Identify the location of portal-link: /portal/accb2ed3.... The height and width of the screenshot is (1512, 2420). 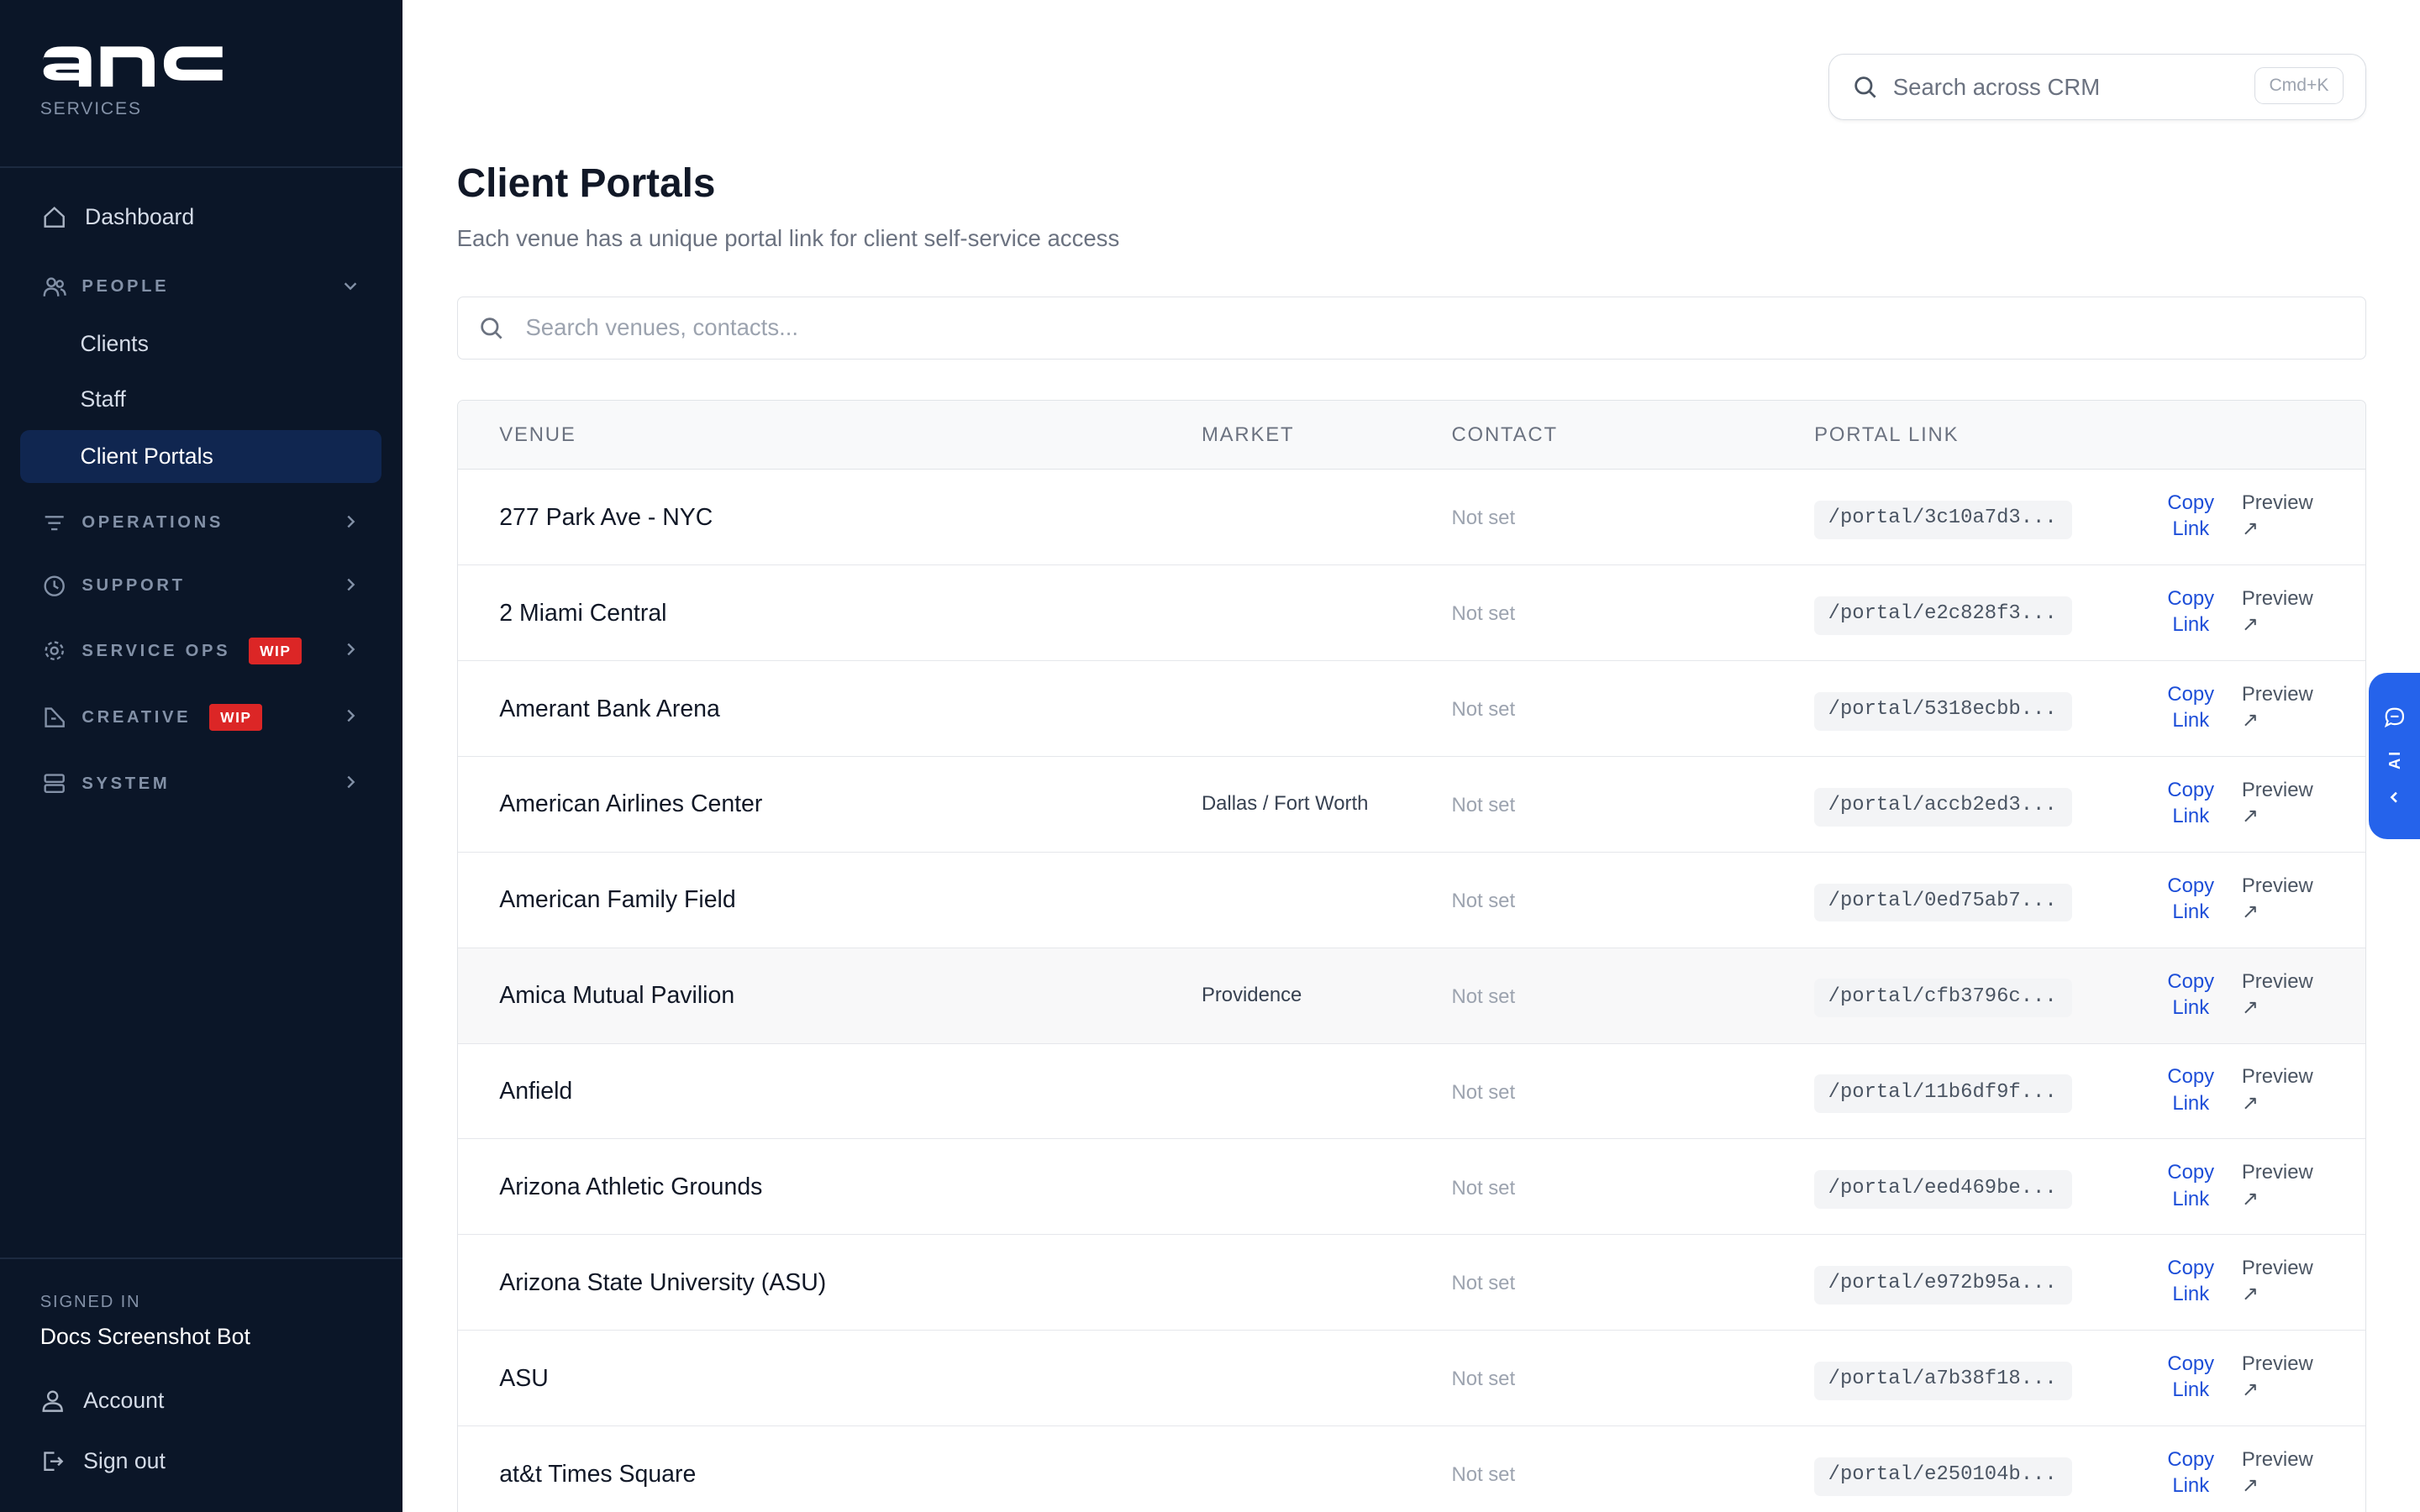
(1943, 807).